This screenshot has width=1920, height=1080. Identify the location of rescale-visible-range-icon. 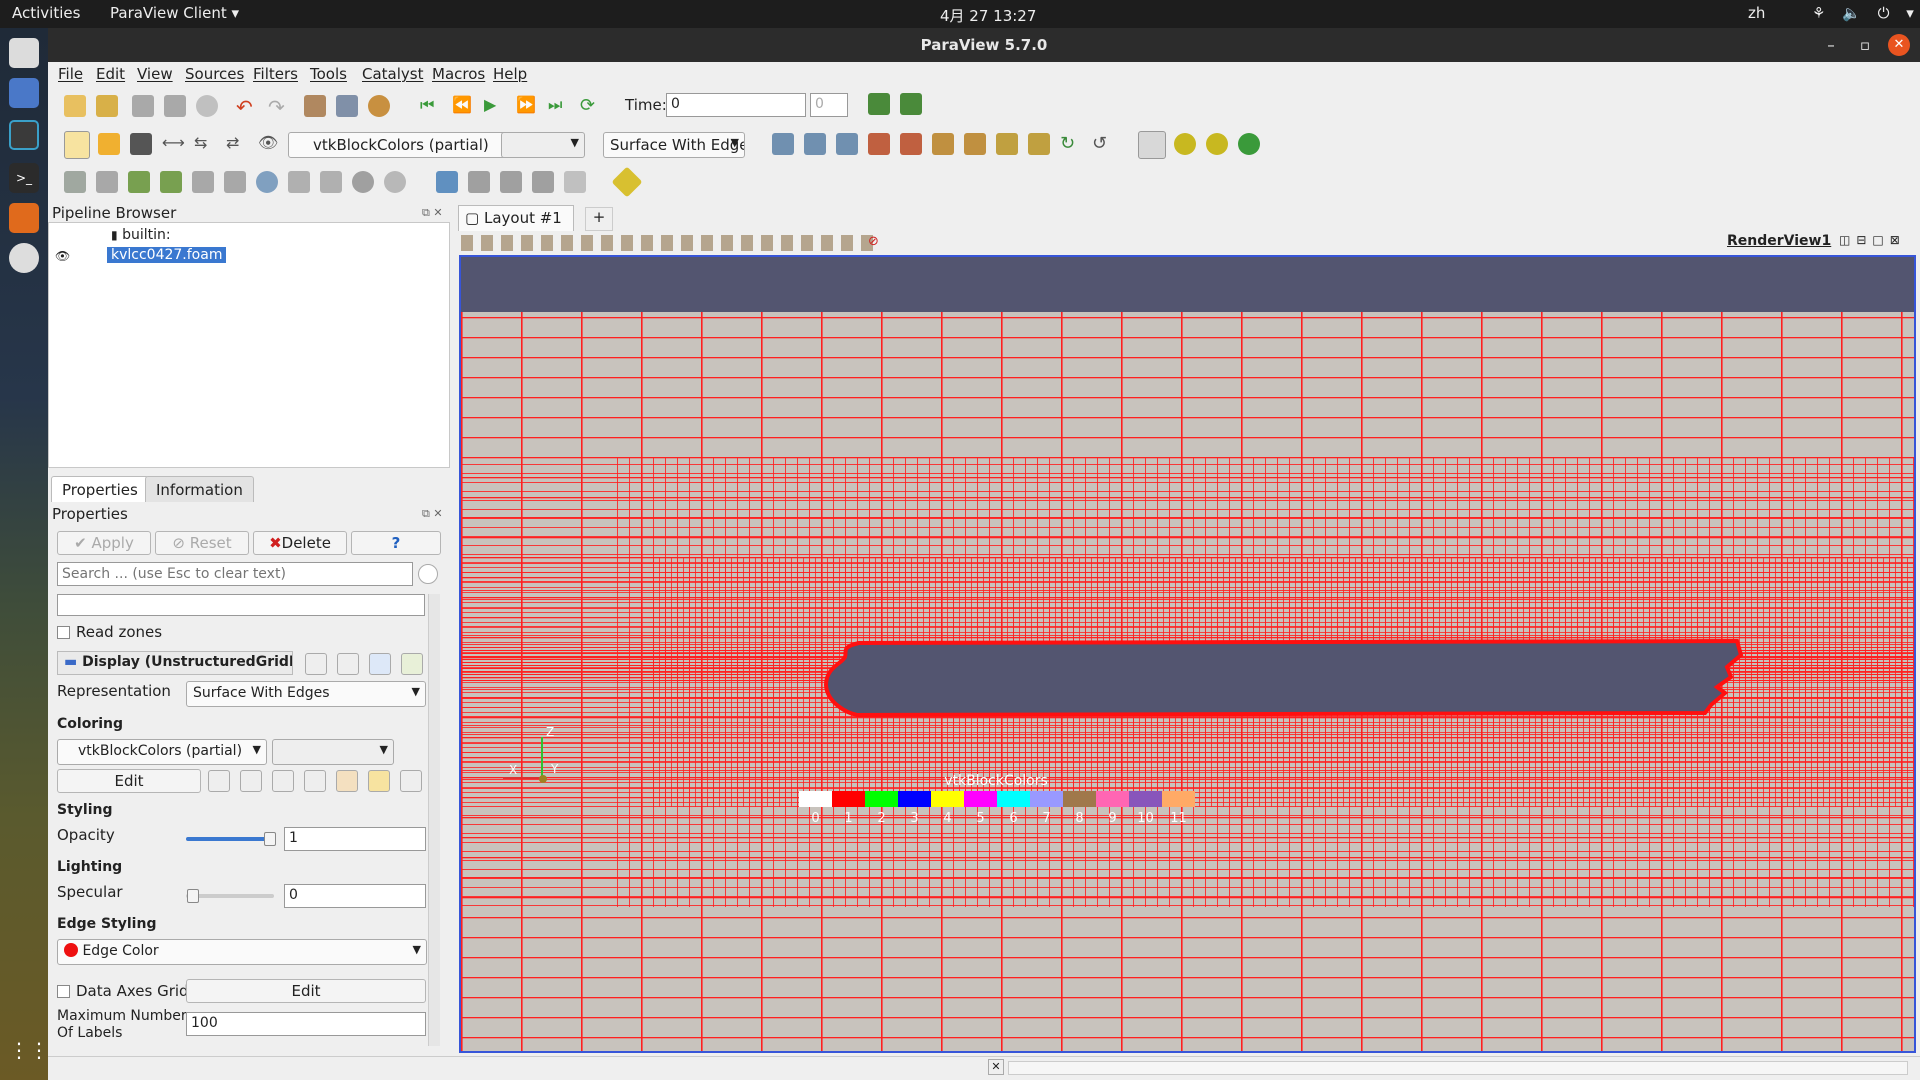
(347, 781).